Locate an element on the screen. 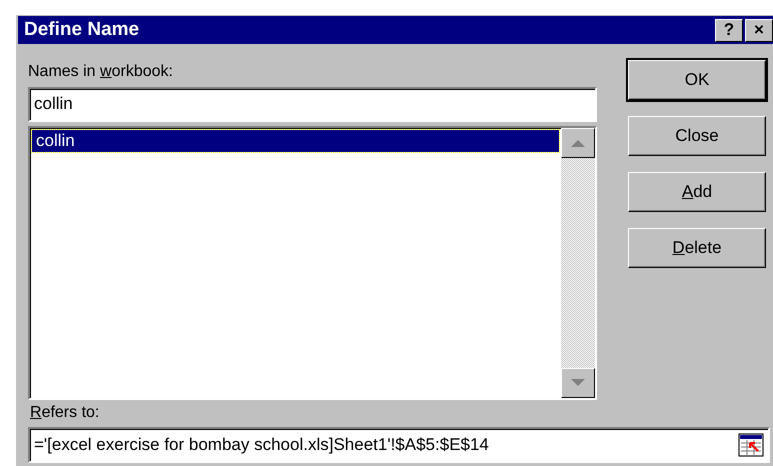 This screenshot has height=466, width=773. names-label: Names in workbook: is located at coordinates (101, 72).